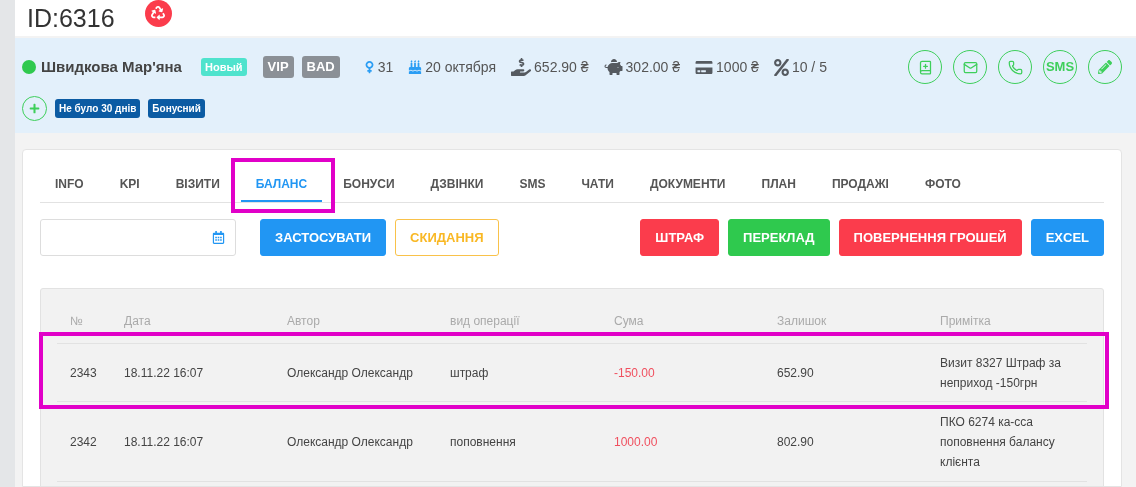  Describe the element at coordinates (112, 66) in the screenshot. I see `client-name: Швидкова Мар'яна` at that location.